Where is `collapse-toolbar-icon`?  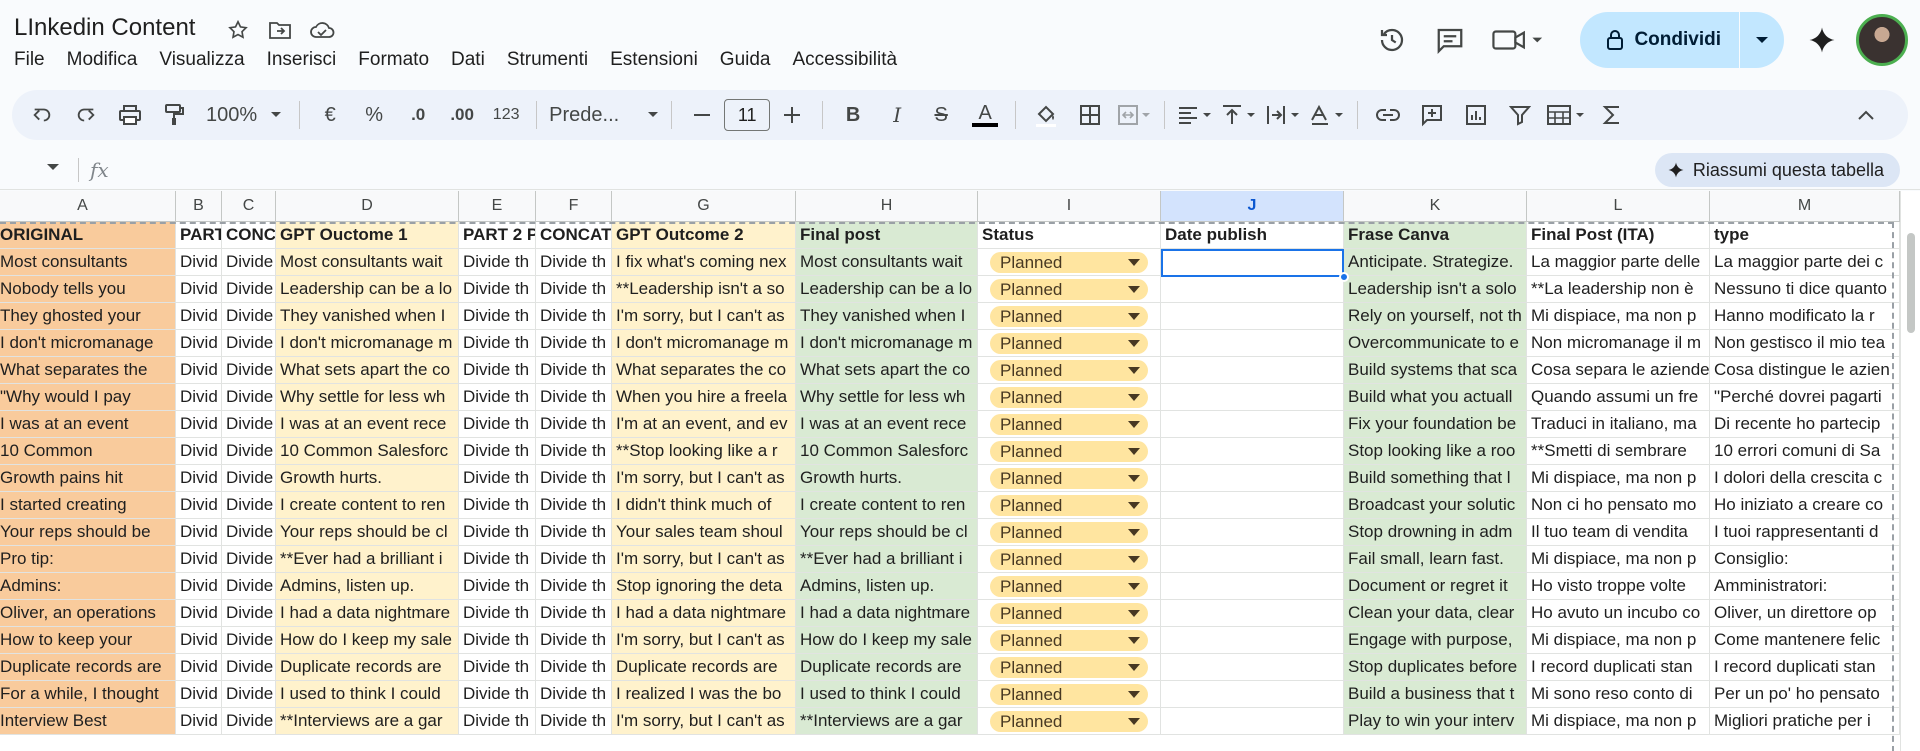 collapse-toolbar-icon is located at coordinates (1866, 115).